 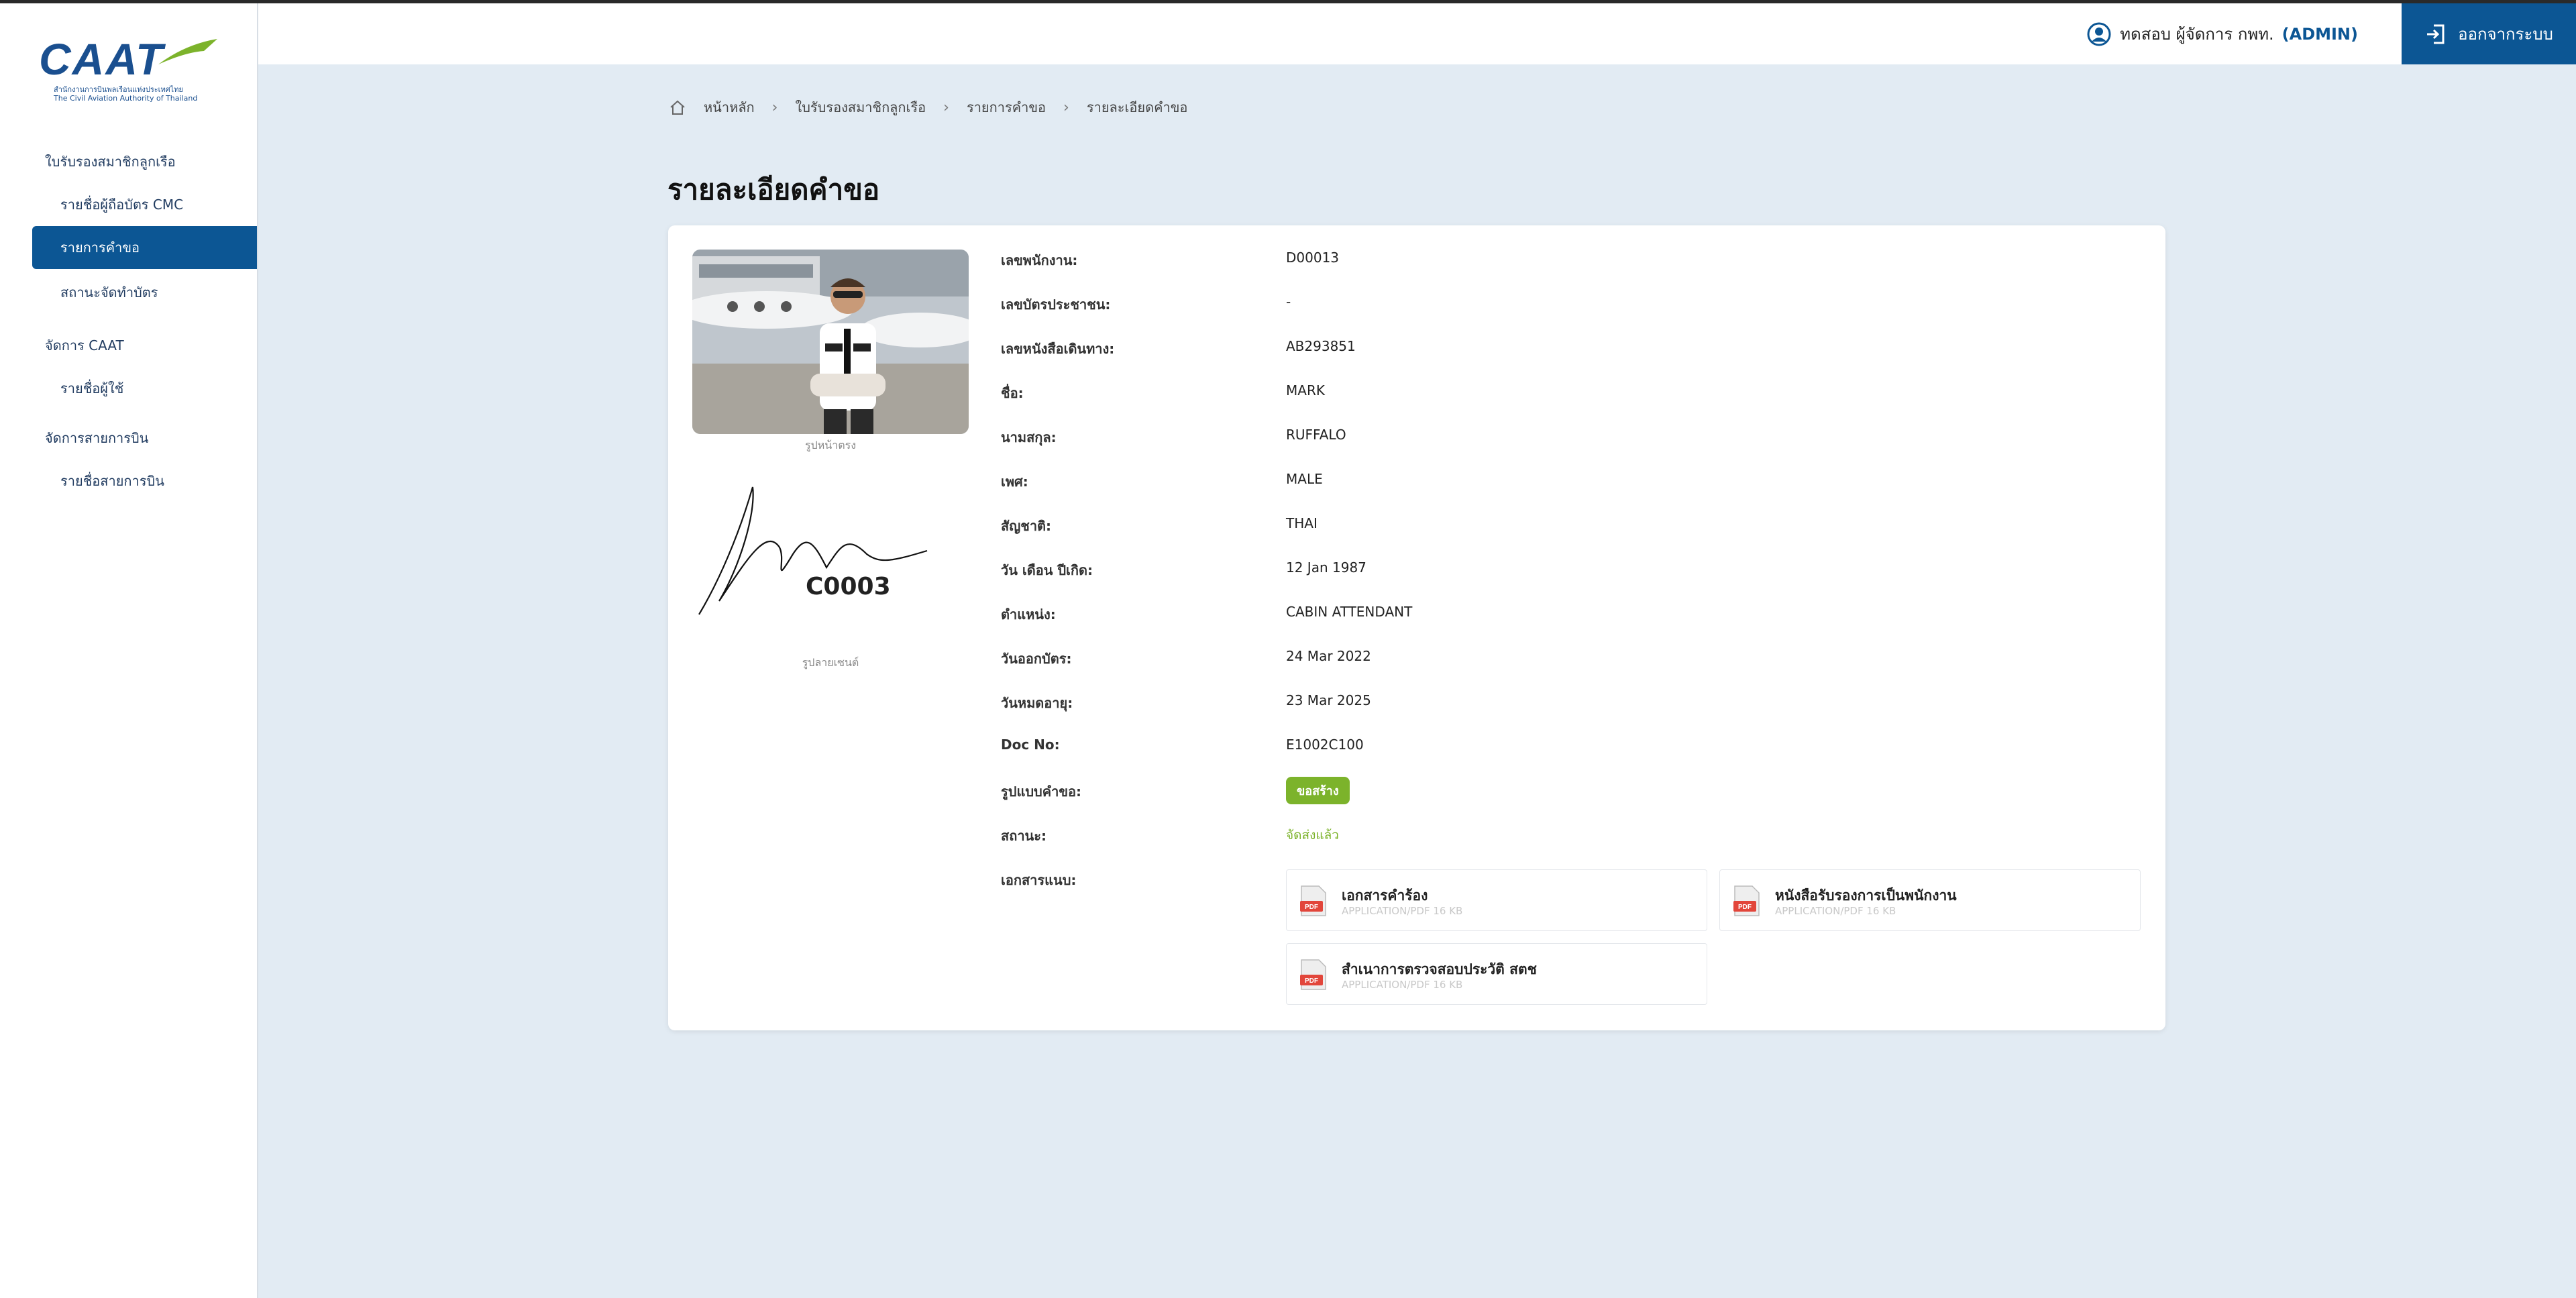 I want to click on field-label: วัน เดือน ปีเกิด:, so click(x=1047, y=570).